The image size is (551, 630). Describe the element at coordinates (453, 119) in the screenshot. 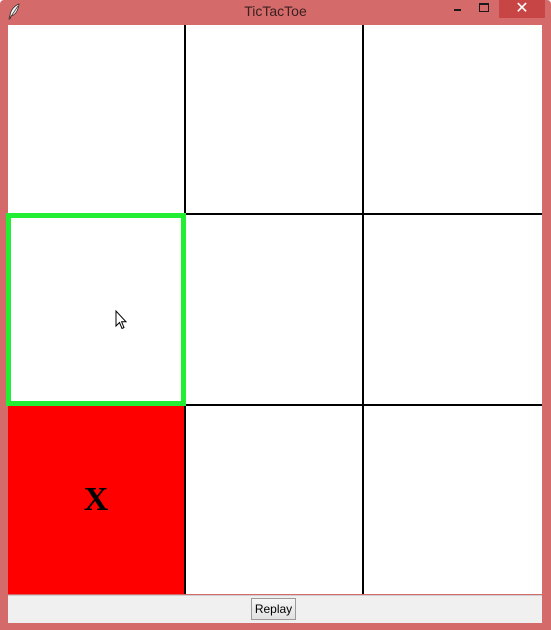

I see `board-cell-r1-c3` at that location.